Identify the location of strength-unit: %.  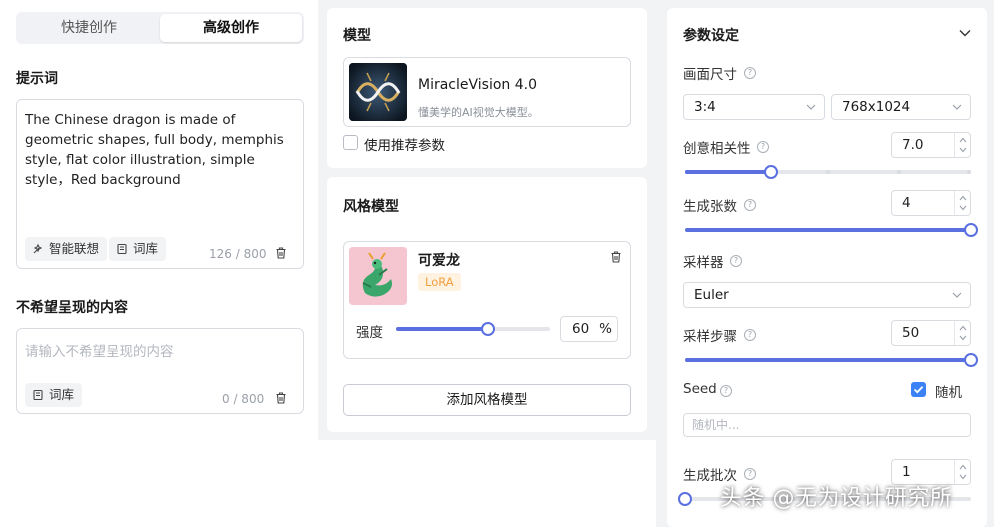
(605, 329).